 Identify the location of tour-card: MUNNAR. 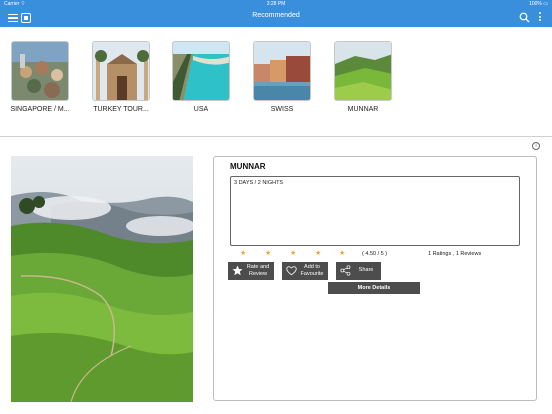
(363, 77).